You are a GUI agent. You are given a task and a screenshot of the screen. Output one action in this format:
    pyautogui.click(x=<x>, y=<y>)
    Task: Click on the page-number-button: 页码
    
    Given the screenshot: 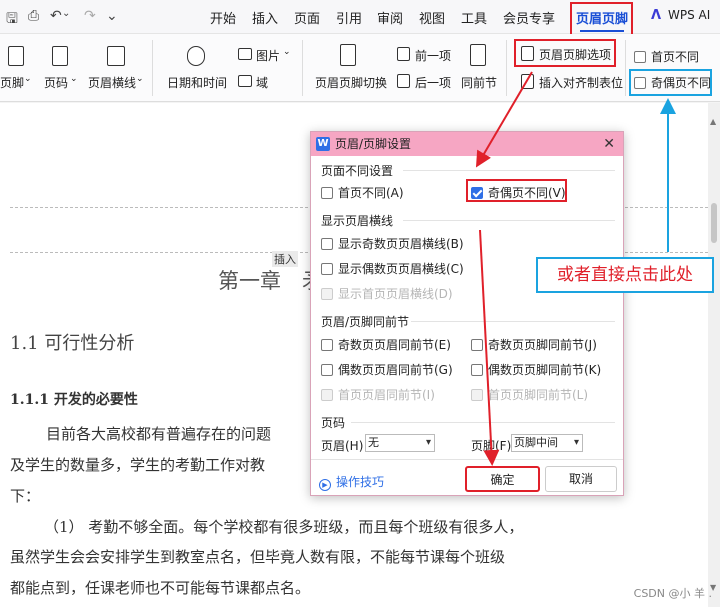 What is the action you would take?
    pyautogui.click(x=56, y=82)
    